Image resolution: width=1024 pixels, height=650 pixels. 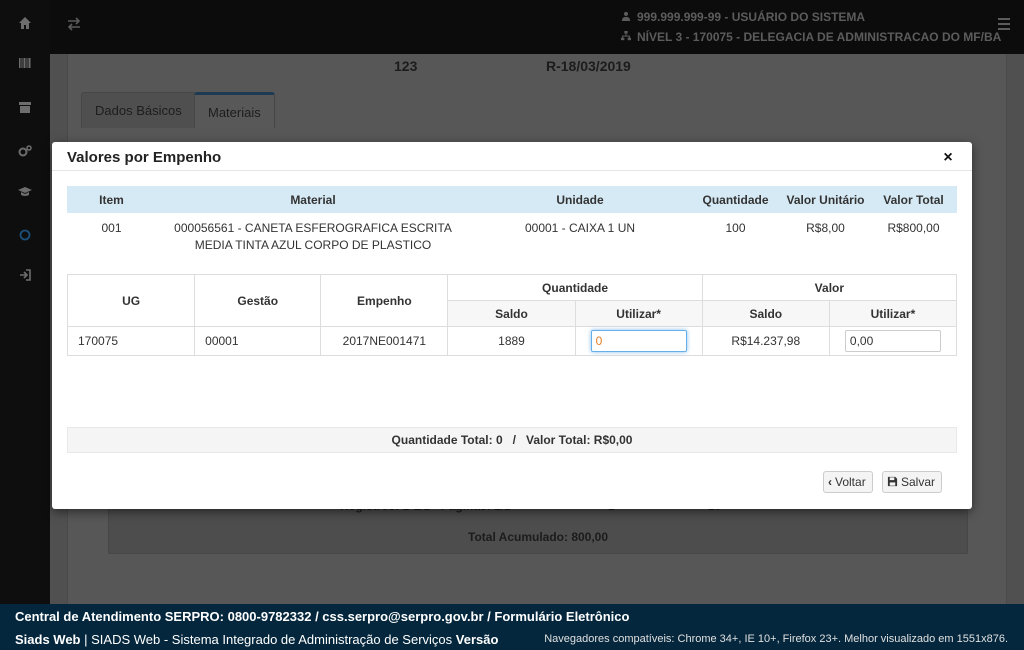 I want to click on bg-field-number: 123, so click(x=406, y=66).